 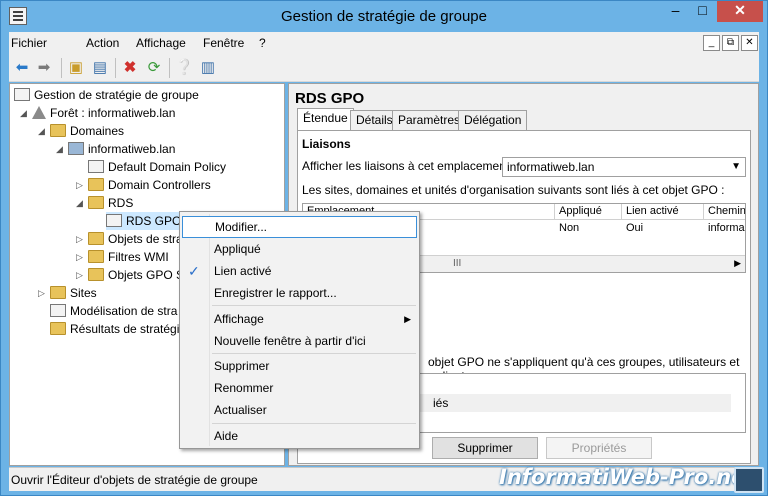 What do you see at coordinates (76, 68) in the screenshot?
I see `up-folder-icon: ▣` at bounding box center [76, 68].